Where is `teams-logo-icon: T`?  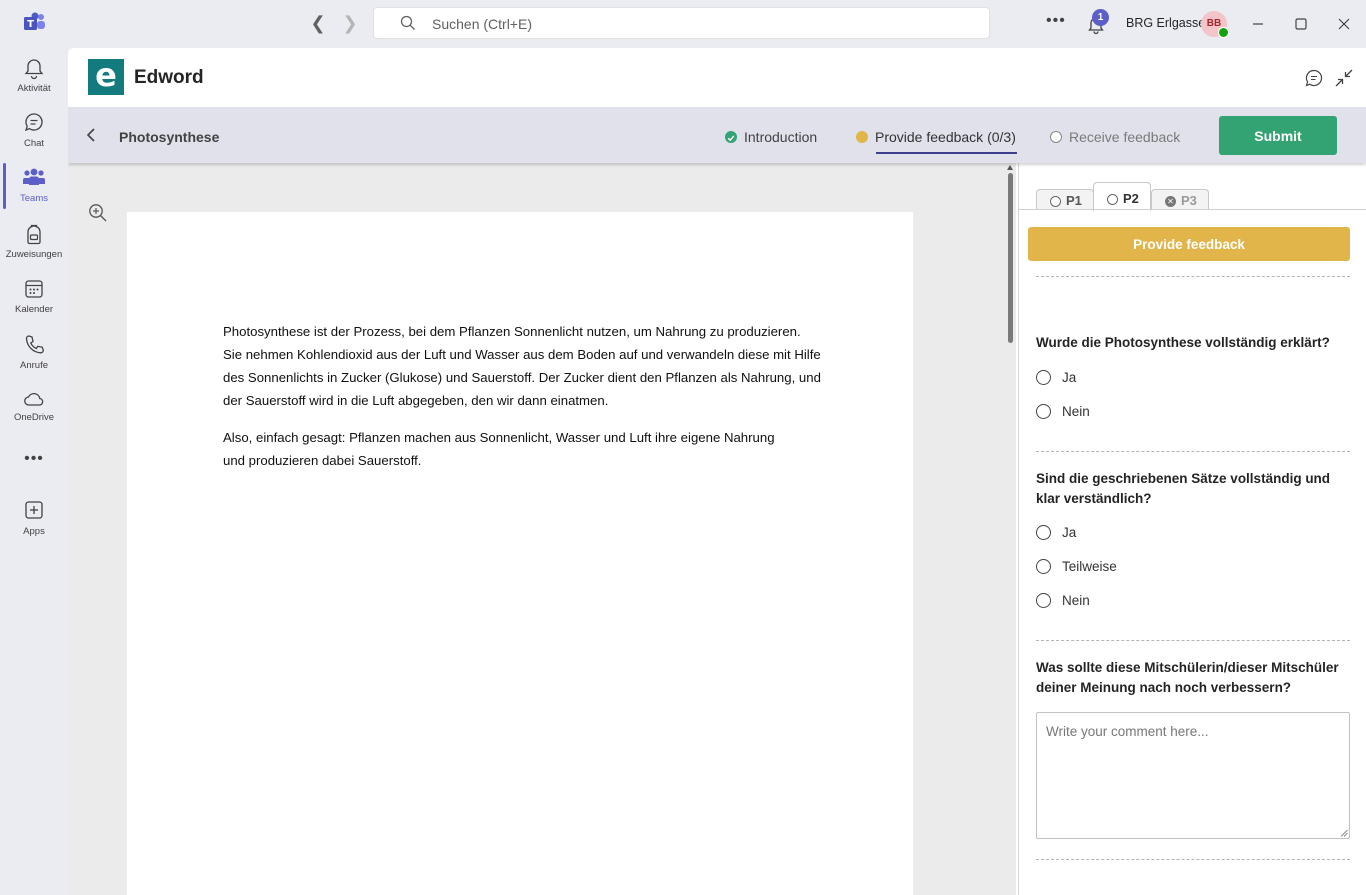 teams-logo-icon: T is located at coordinates (35, 23).